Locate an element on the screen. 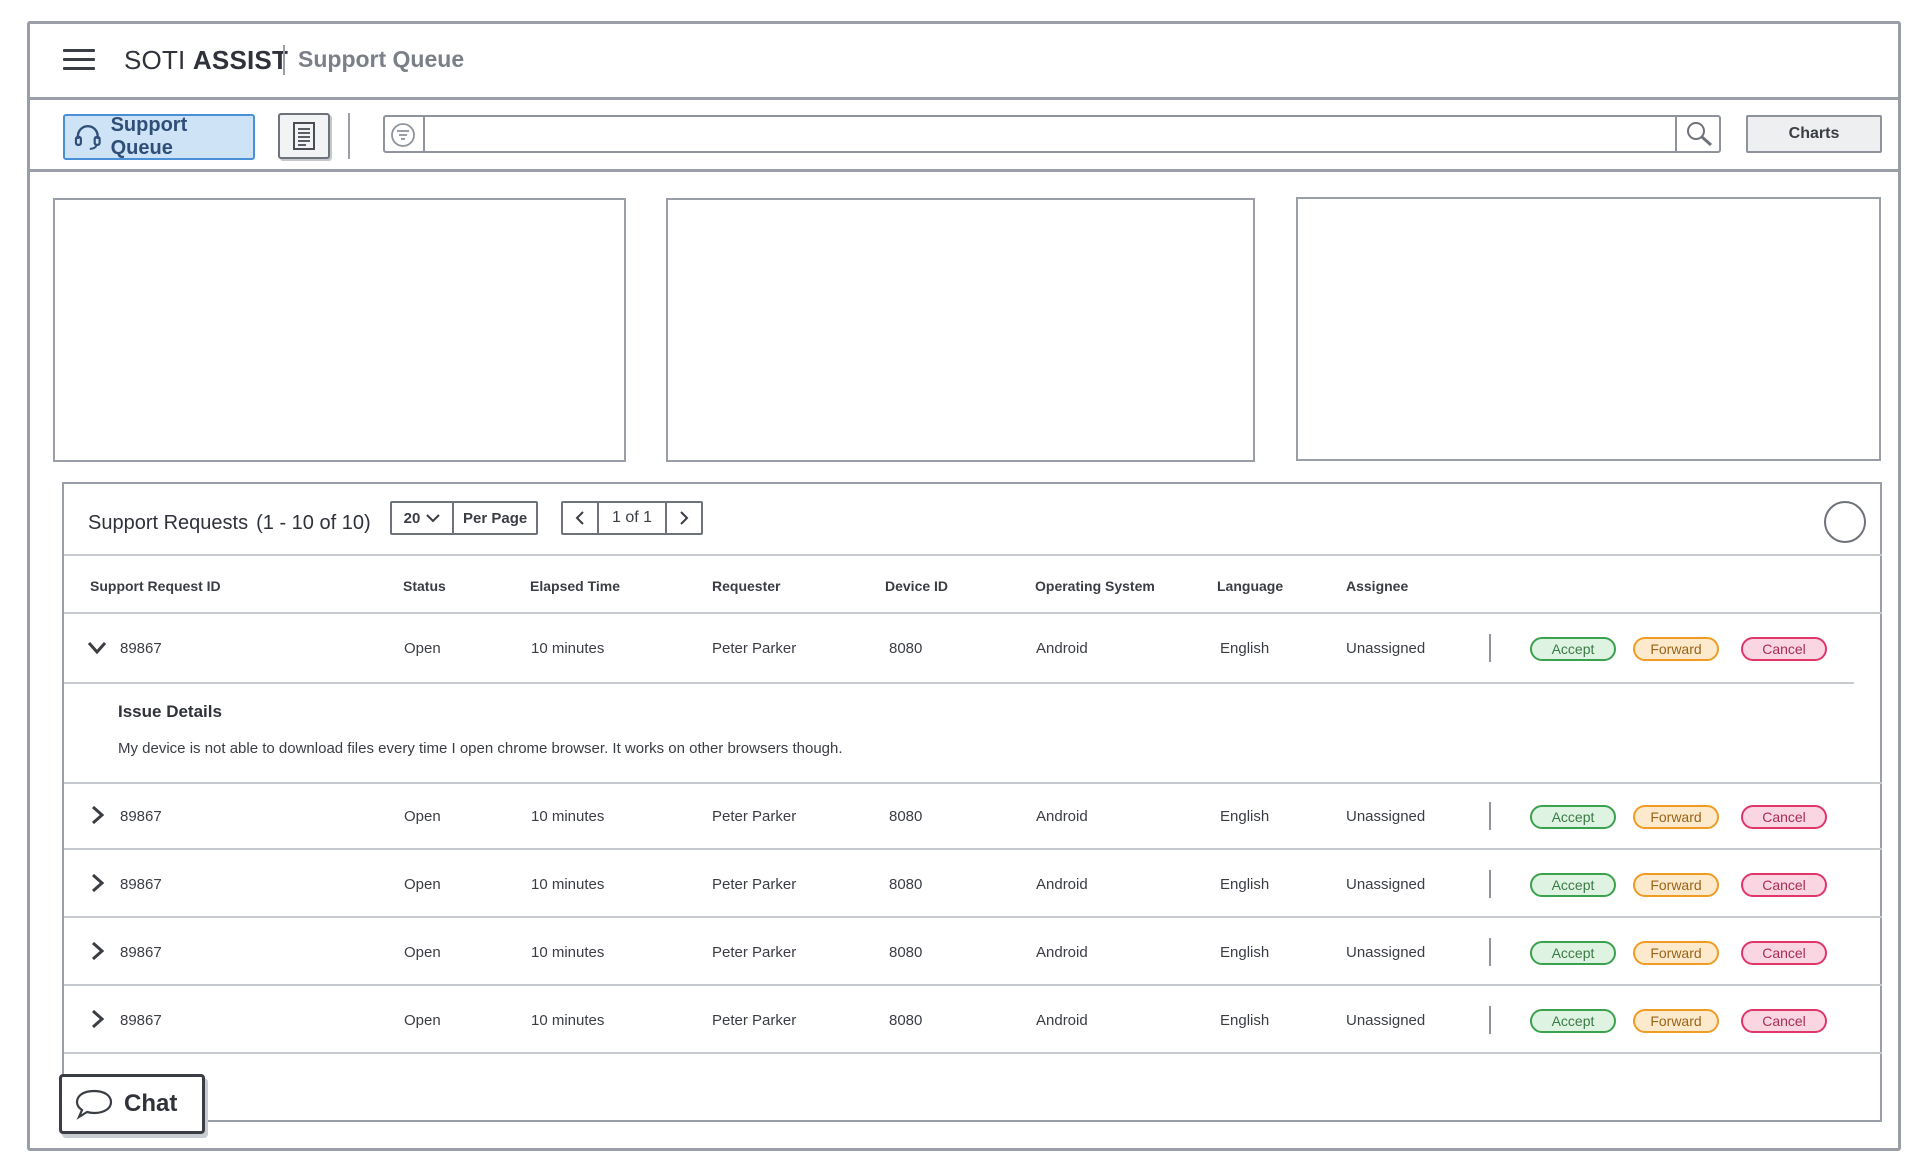 The image size is (1920, 1173). search-bar is located at coordinates (1052, 134).